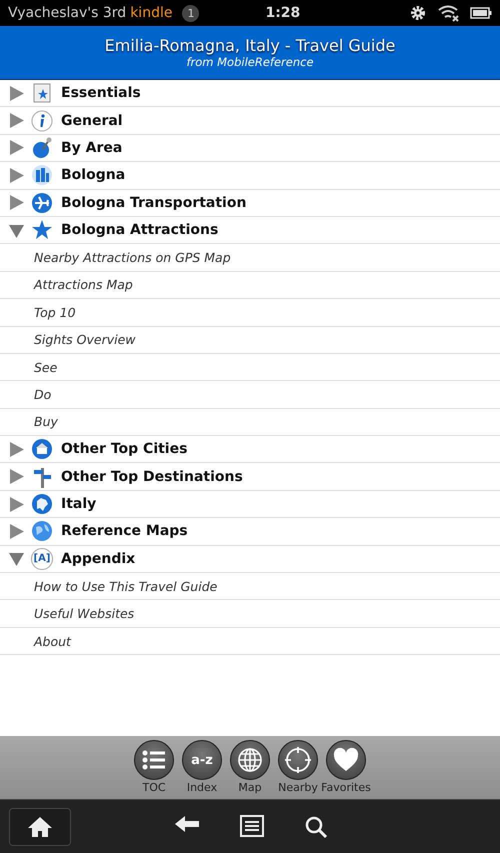 The width and height of the screenshot is (500, 853). Describe the element at coordinates (85, 340) in the screenshot. I see `subsection-label: Sights Overview` at that location.